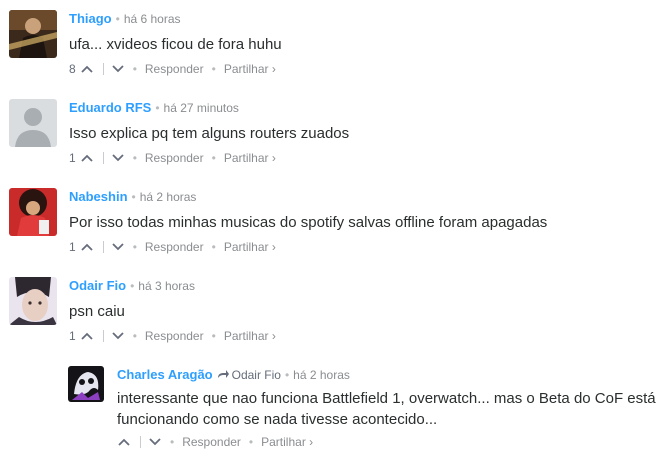  I want to click on comment-header: Odair Fio • há 3 horas, so click(364, 286).